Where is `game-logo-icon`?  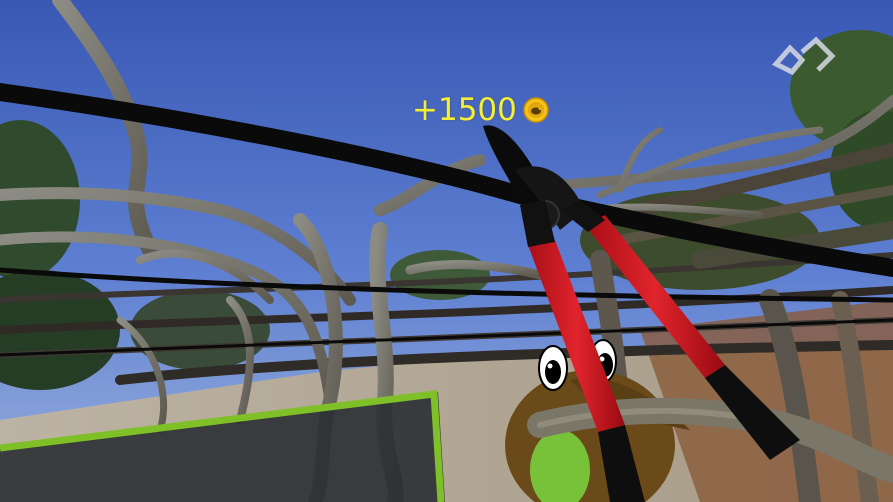 game-logo-icon is located at coordinates (803, 56).